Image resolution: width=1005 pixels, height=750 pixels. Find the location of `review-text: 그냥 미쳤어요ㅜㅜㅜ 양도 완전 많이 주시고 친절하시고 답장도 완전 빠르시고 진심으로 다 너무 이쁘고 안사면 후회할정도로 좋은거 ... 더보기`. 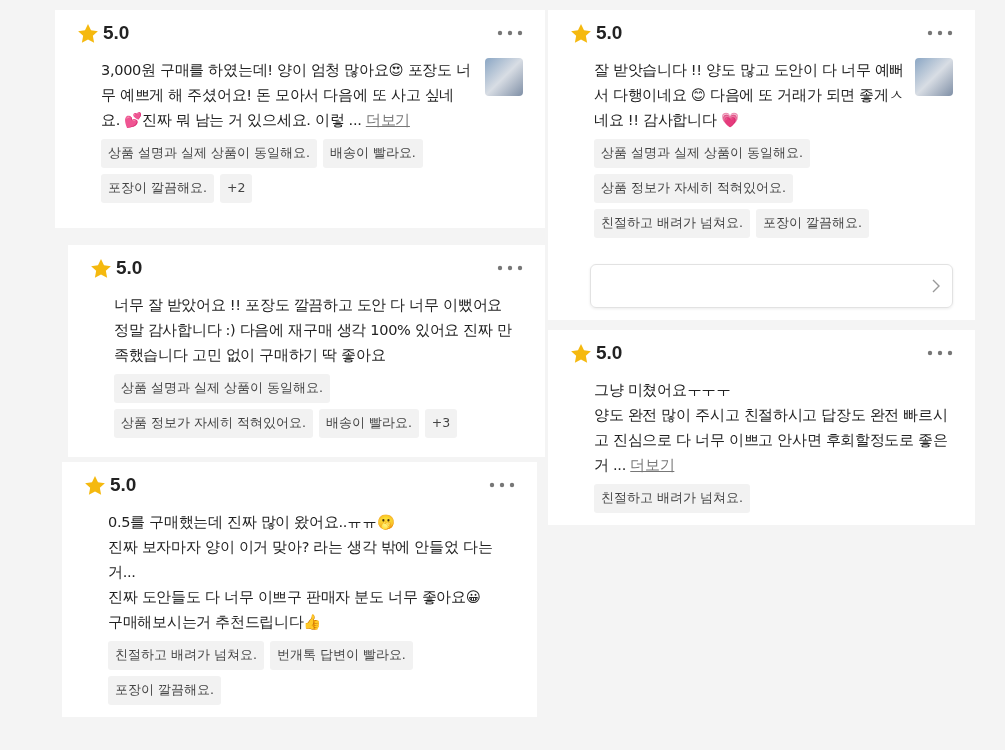

review-text: 그냥 미쳤어요ㅜㅜㅜ 양도 완전 많이 주시고 친절하시고 답장도 완전 빠르시고 진심으로 다 너무 이쁘고 안사면 후회할정도로 좋은거 ... 더보기 is located at coordinates (771, 428).